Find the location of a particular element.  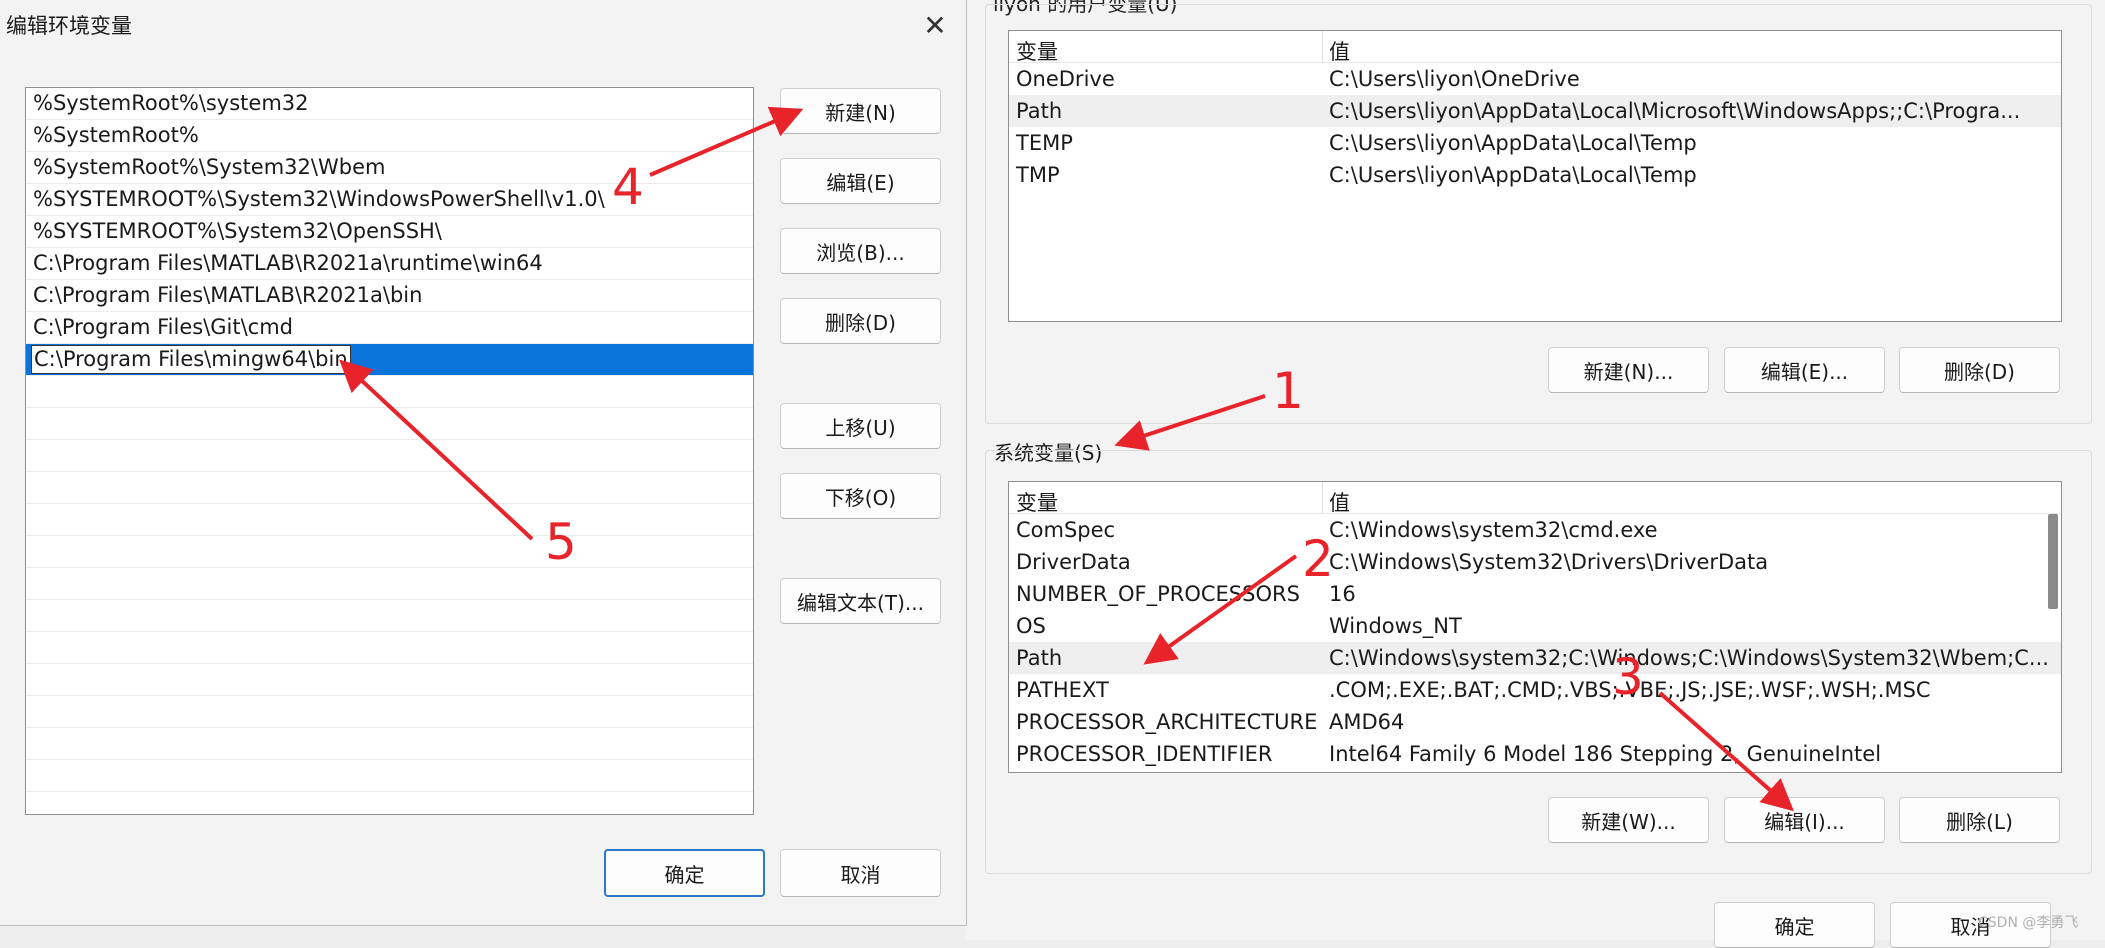

annotation-label-4: 4 is located at coordinates (628, 187).